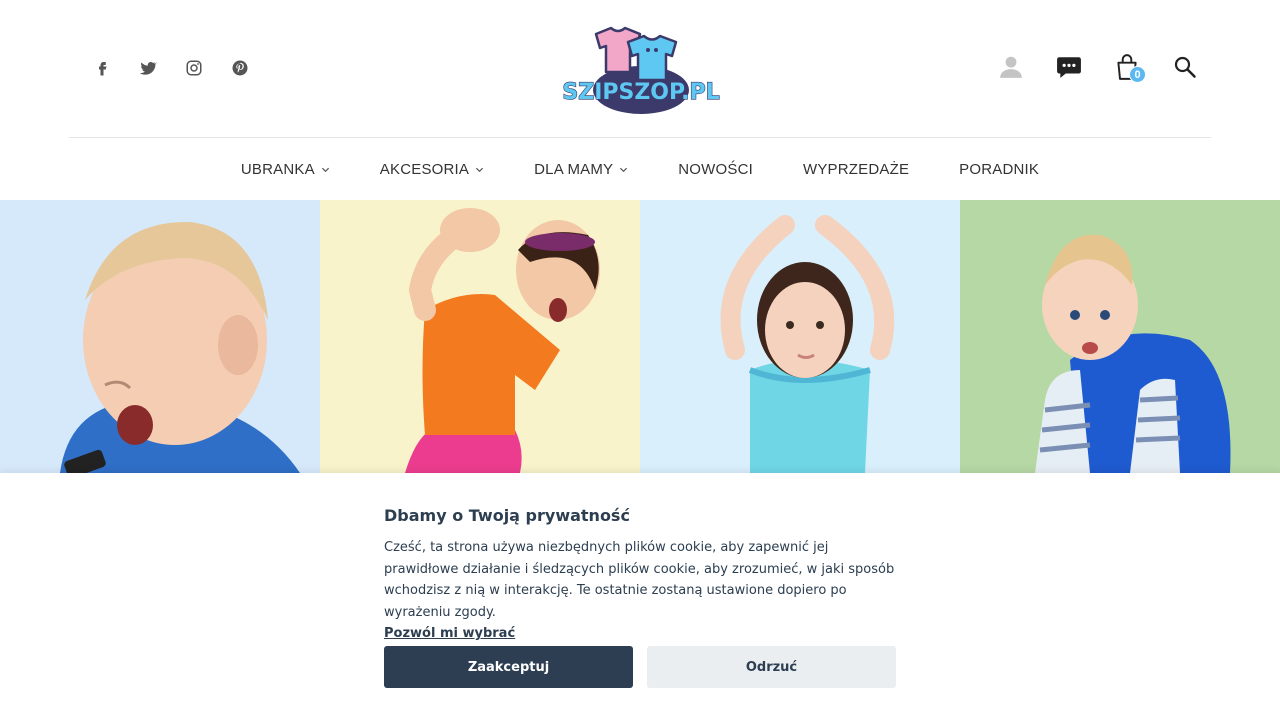 This screenshot has height=720, width=1280. I want to click on nav-item-wyprzedaze: WYPRZEDAŻE, so click(856, 169).